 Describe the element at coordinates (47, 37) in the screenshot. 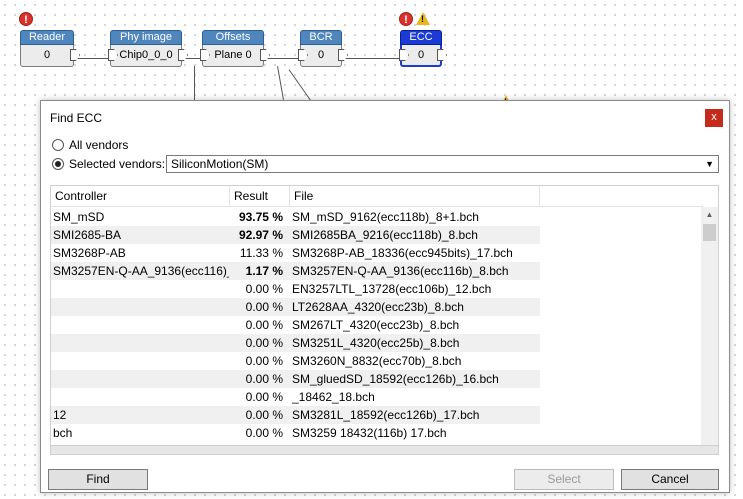

I see `node-title: Reader` at that location.